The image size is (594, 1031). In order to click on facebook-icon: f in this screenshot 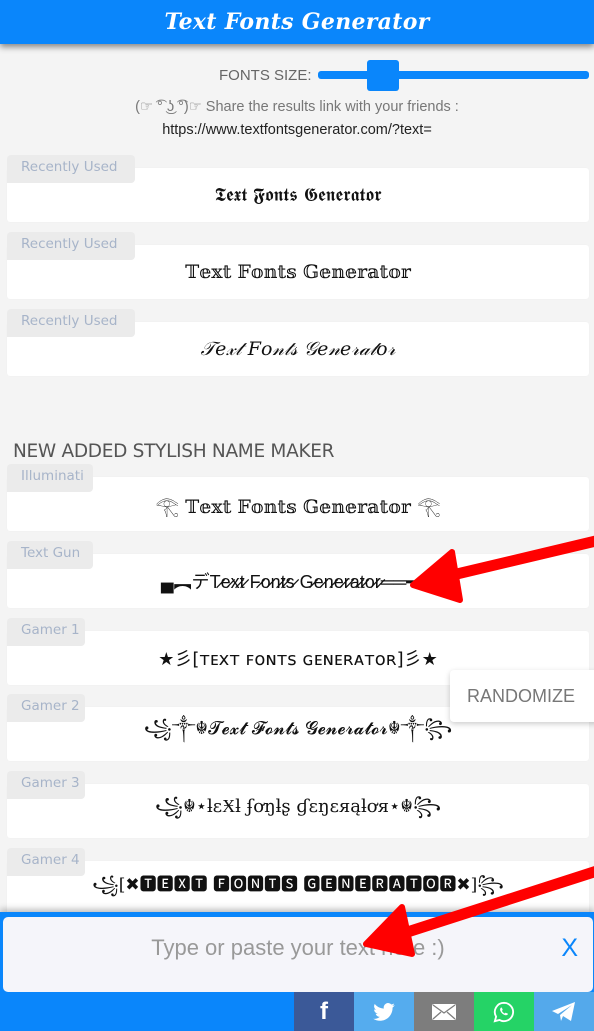, I will do `click(324, 1011)`.